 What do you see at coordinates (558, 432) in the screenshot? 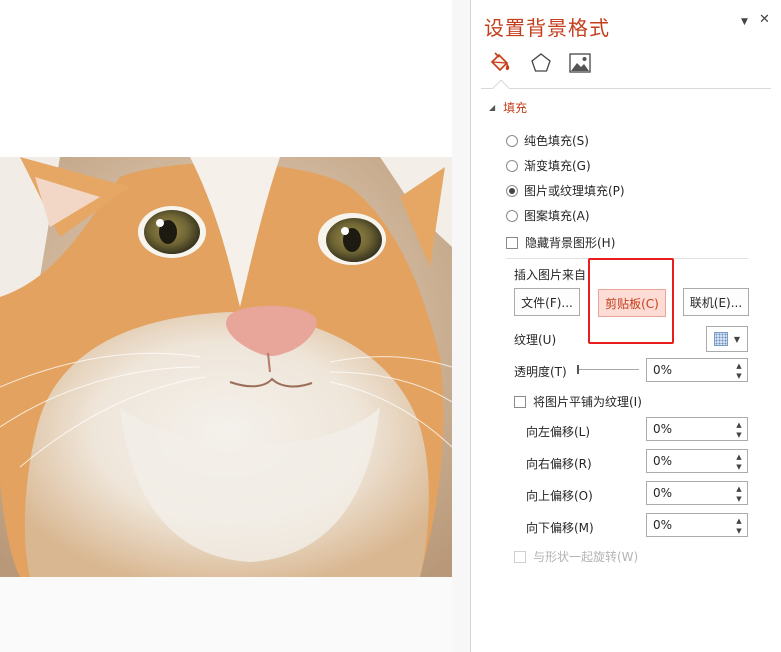
I see `offset-left-label: 向左偏移(L)` at bounding box center [558, 432].